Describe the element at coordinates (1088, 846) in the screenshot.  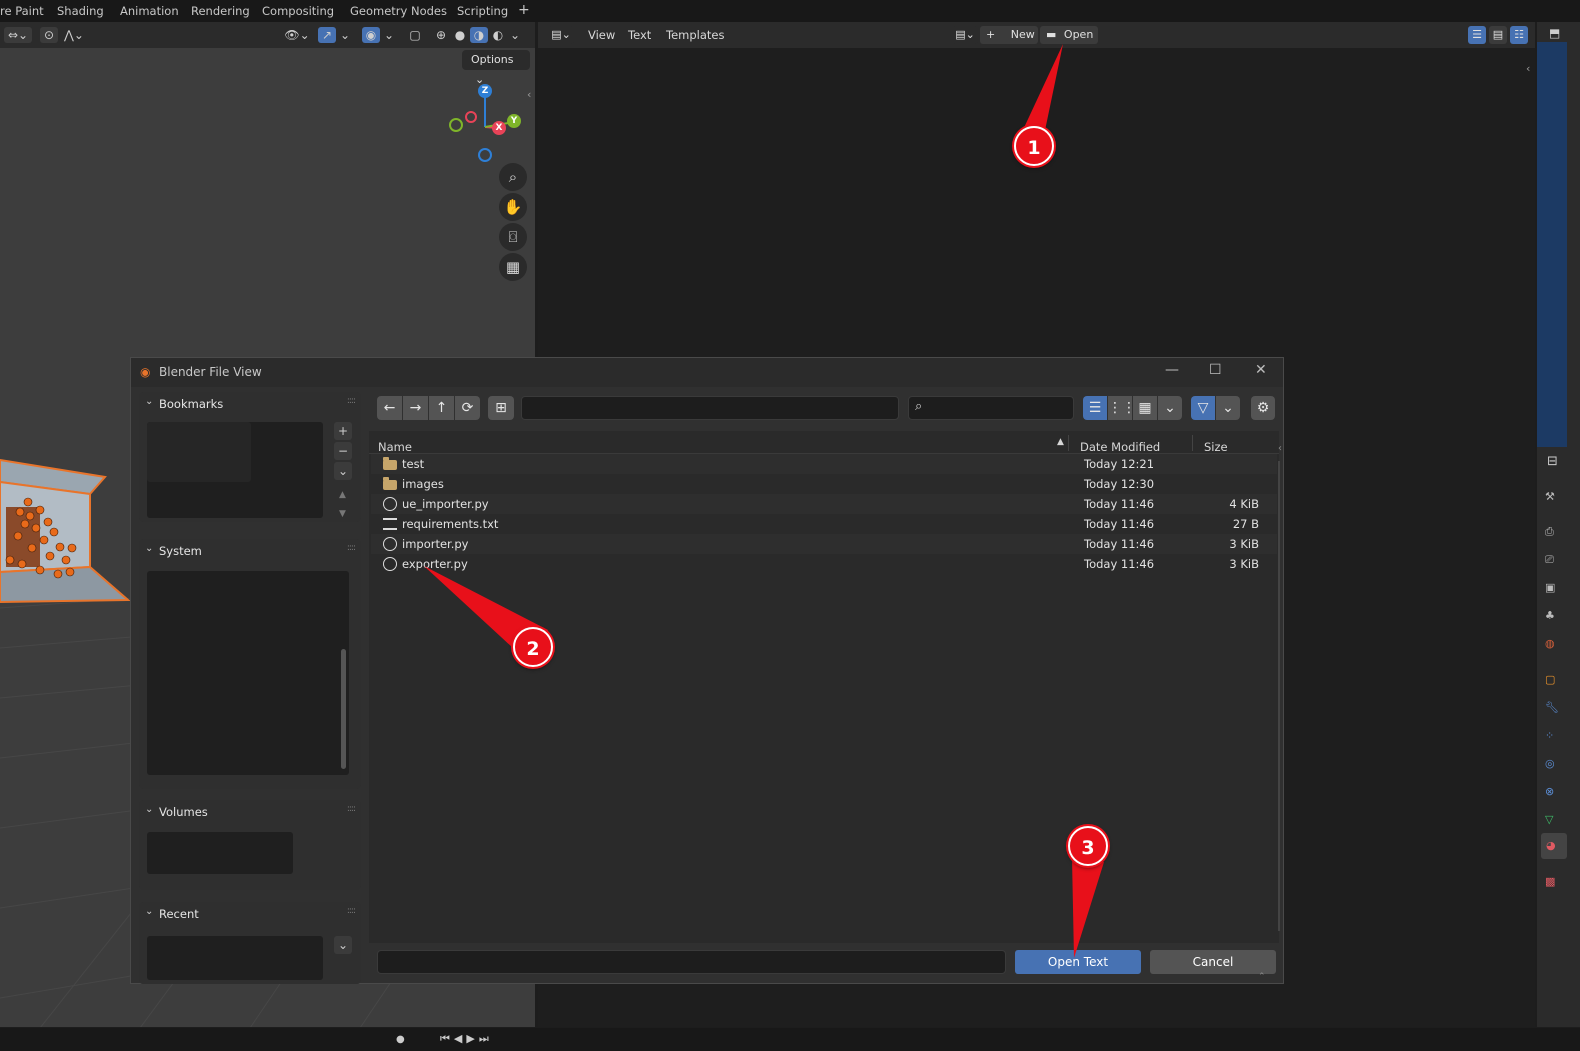
I see `annotation-marker-3: 3` at that location.